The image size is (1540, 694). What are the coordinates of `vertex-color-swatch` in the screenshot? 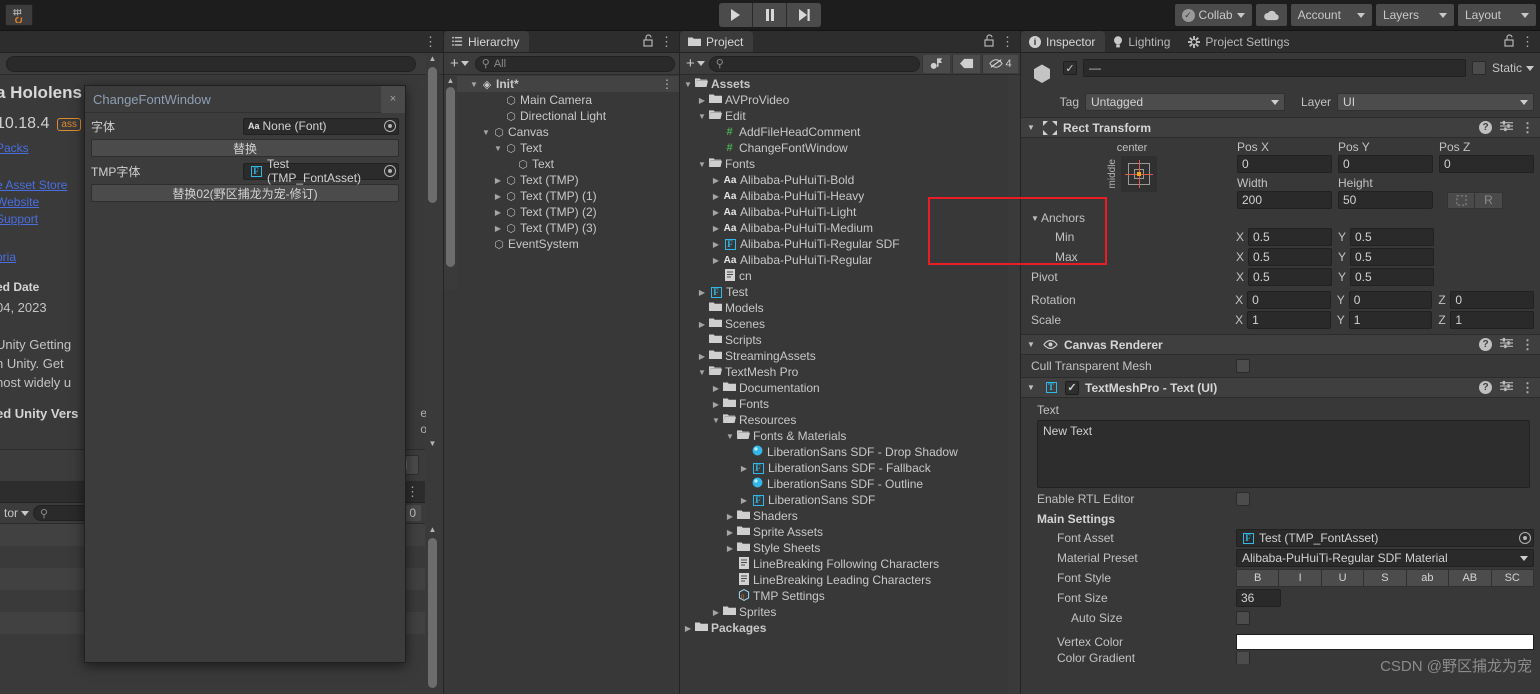 It's located at (1385, 642).